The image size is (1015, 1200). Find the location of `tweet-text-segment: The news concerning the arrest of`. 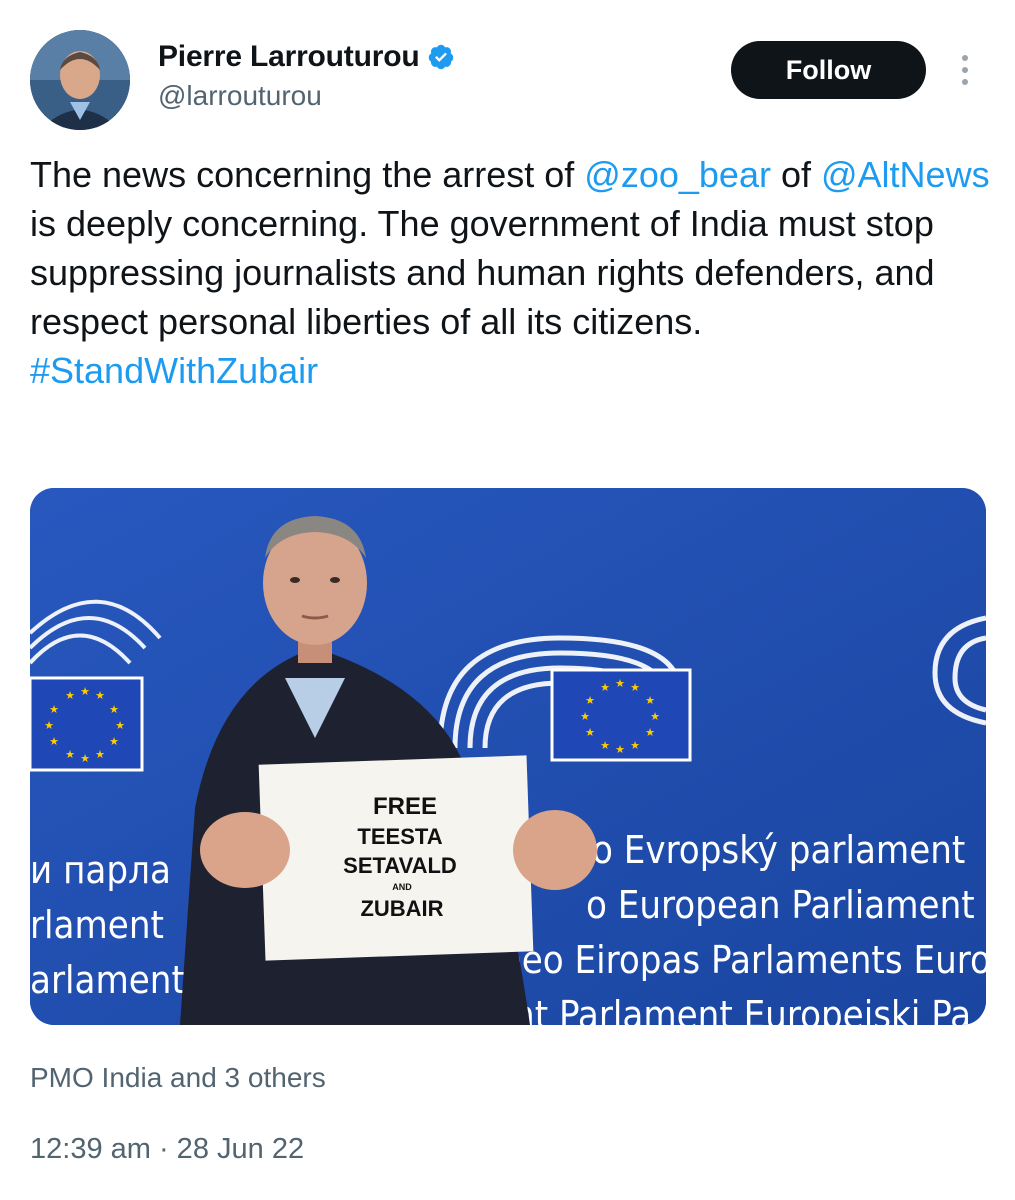

tweet-text-segment: The news concerning the arrest of is located at coordinates (307, 174).